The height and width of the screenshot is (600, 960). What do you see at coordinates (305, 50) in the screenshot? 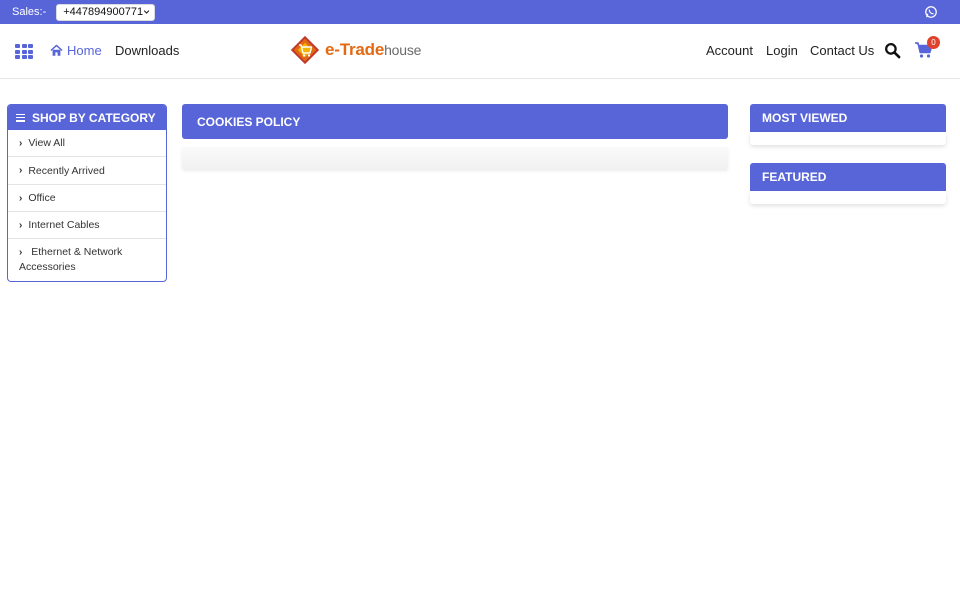
I see `logo-cart-icon` at bounding box center [305, 50].